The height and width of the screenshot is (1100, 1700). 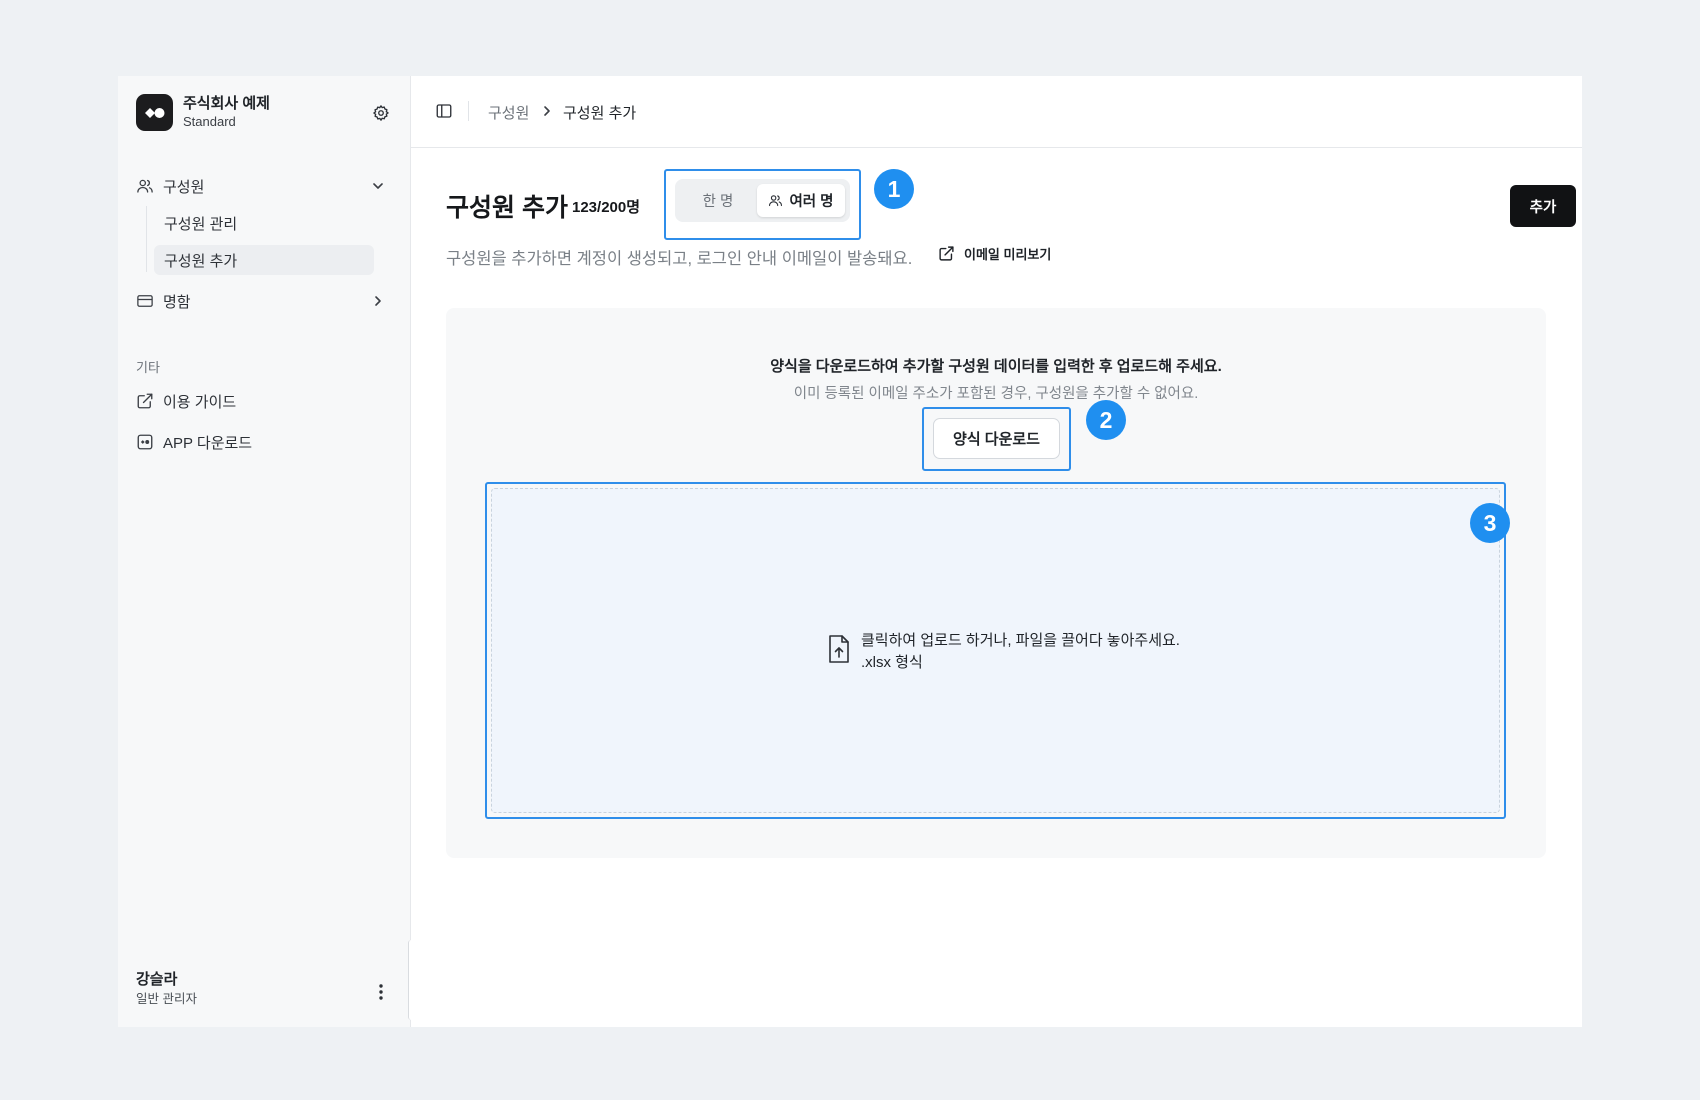 I want to click on mode-toggle: 한 명 여러 명, so click(x=762, y=200).